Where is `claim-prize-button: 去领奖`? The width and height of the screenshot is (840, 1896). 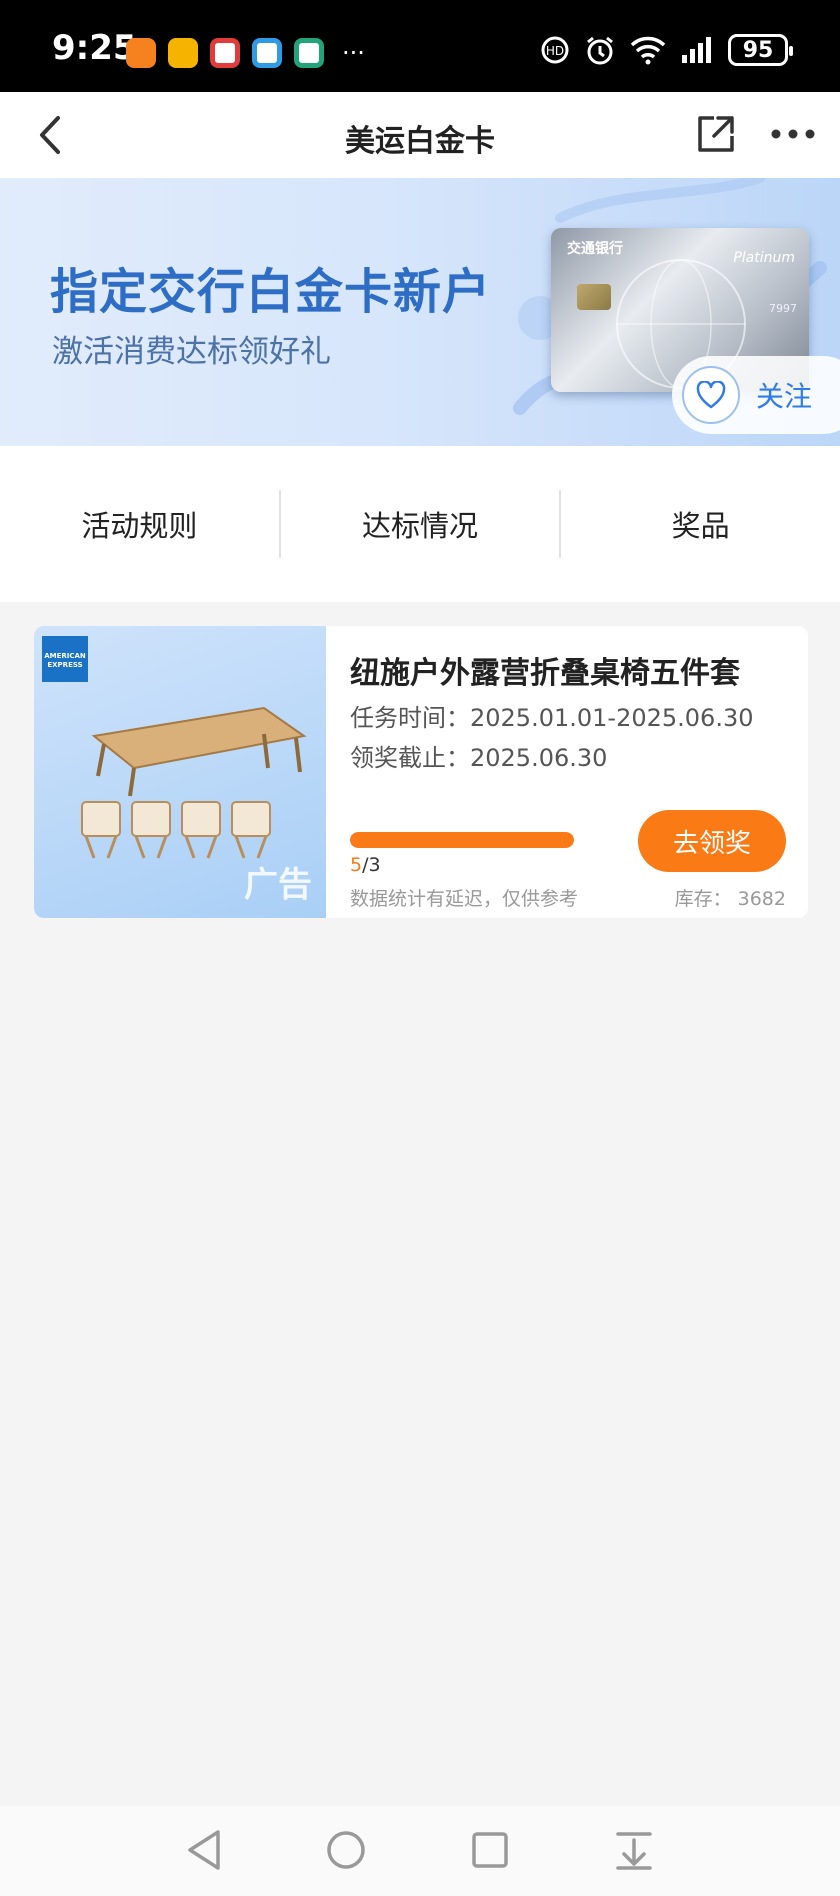 claim-prize-button: 去领奖 is located at coordinates (712, 841).